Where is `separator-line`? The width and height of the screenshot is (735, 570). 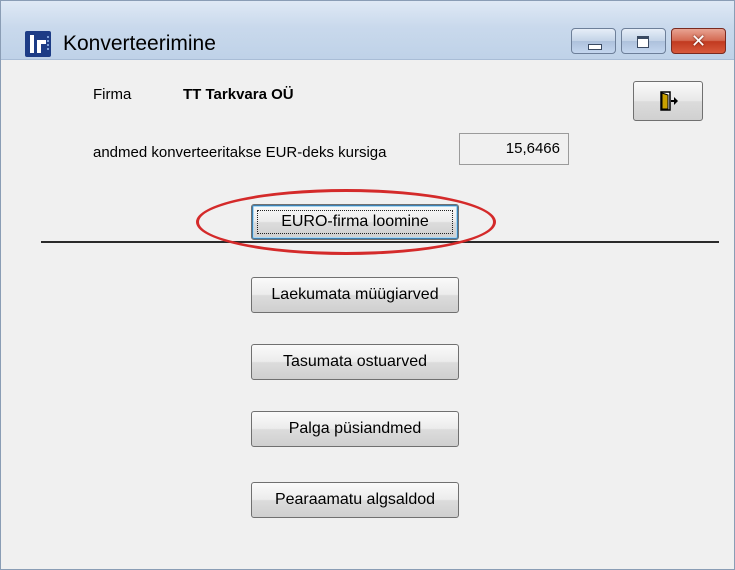 separator-line is located at coordinates (380, 242).